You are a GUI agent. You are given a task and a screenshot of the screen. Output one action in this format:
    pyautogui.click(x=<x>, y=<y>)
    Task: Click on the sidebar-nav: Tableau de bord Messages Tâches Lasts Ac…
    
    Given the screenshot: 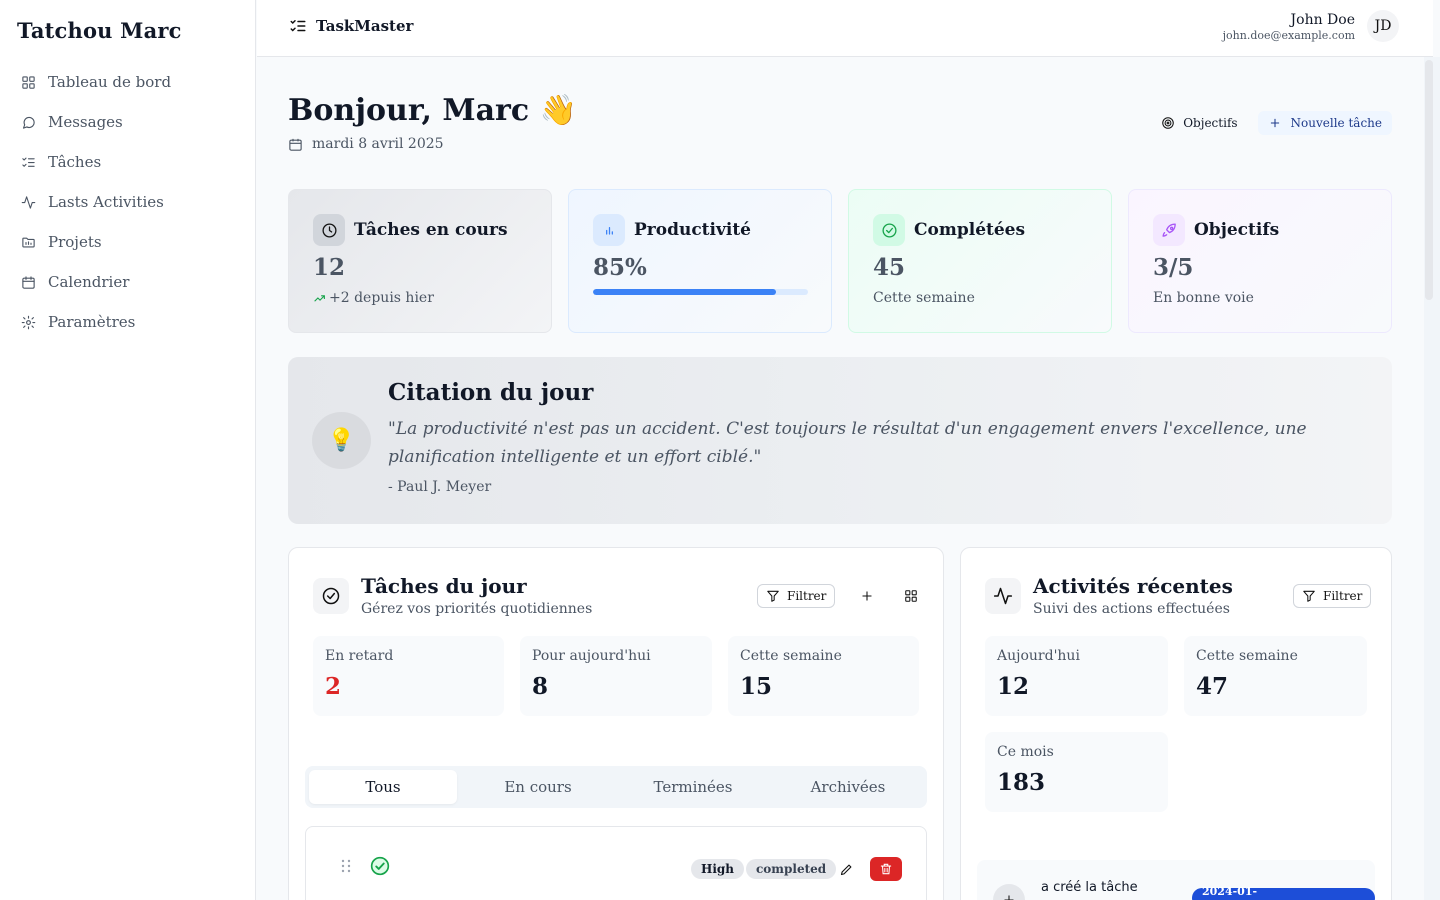 What is the action you would take?
    pyautogui.click(x=128, y=202)
    